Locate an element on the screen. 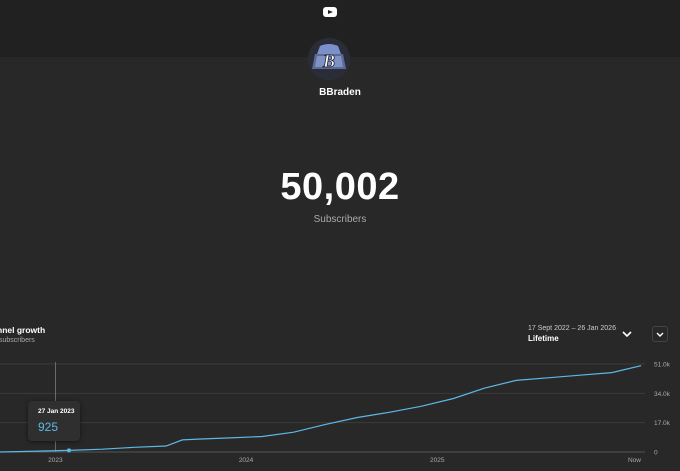 Image resolution: width=680 pixels, height=471 pixels. avatar-letter: B is located at coordinates (328, 61).